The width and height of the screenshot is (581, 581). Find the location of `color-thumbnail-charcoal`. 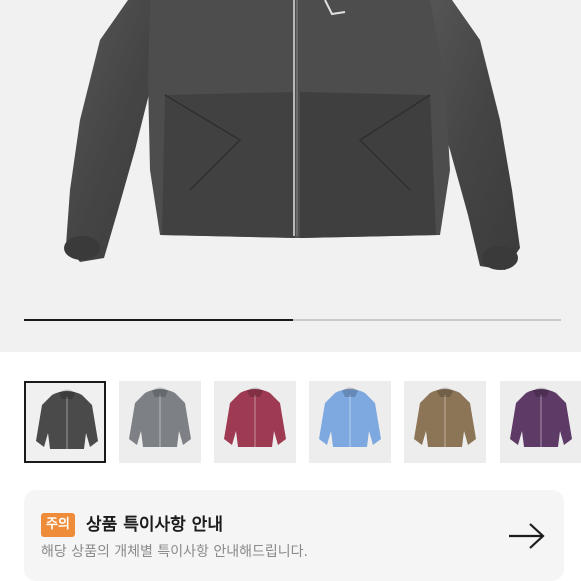

color-thumbnail-charcoal is located at coordinates (65, 422).